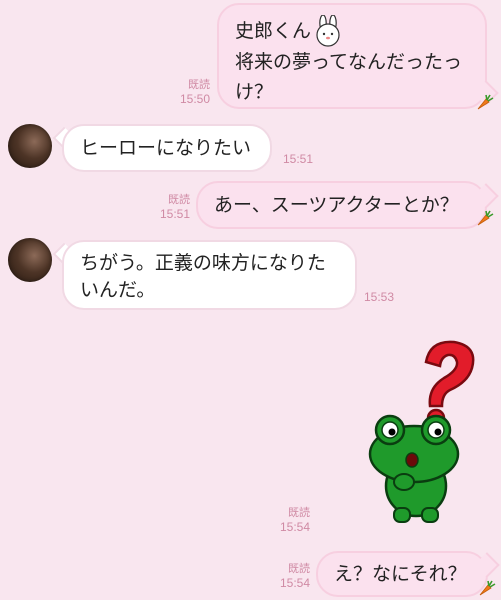  I want to click on message-text-line: いんだ。, so click(118, 290).